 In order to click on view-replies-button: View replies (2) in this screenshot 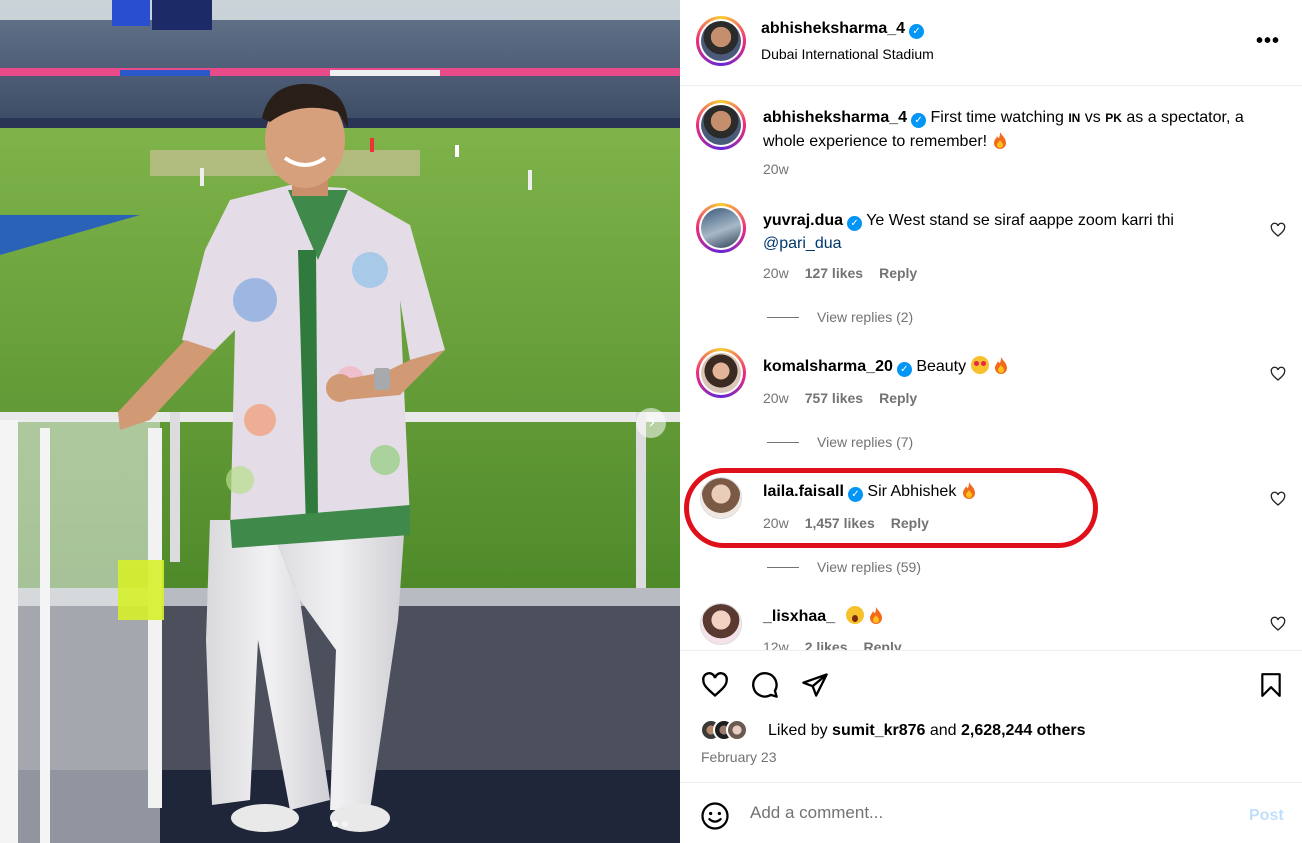, I will do `click(840, 317)`.